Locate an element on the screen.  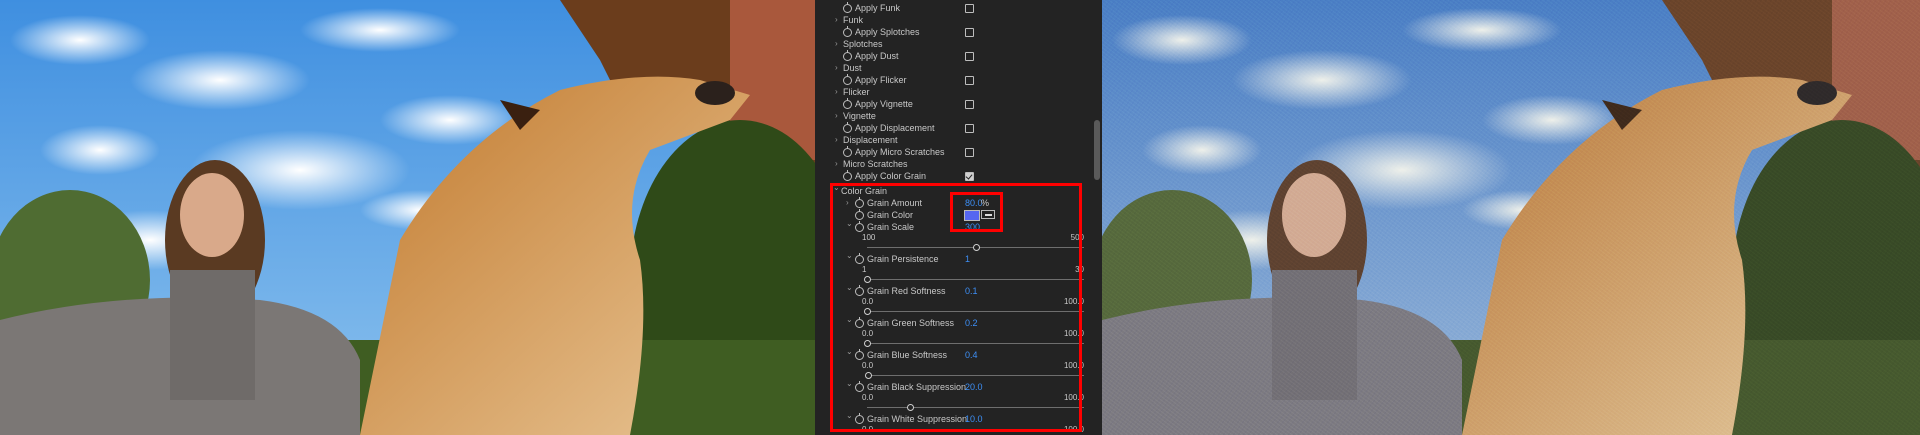
effect-section-row: › Displacement is located at coordinates (952, 140).